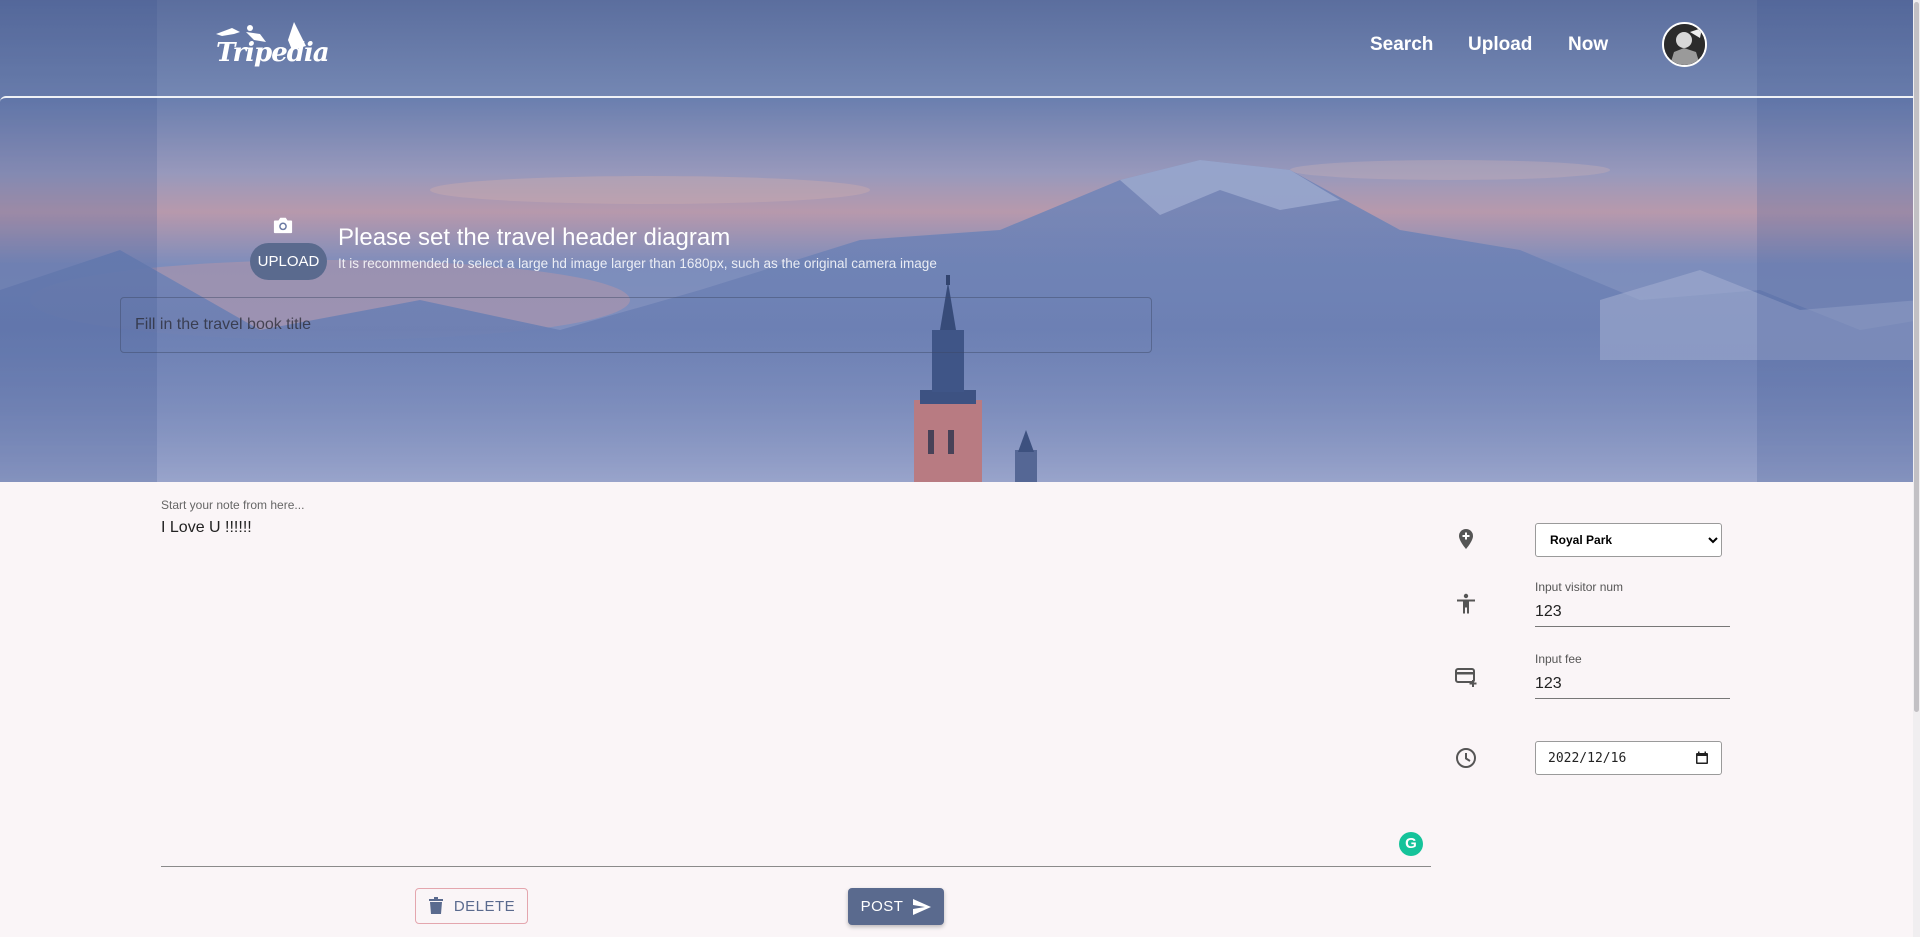 Image resolution: width=1920 pixels, height=937 pixels. Describe the element at coordinates (922, 906) in the screenshot. I see `send-icon` at that location.